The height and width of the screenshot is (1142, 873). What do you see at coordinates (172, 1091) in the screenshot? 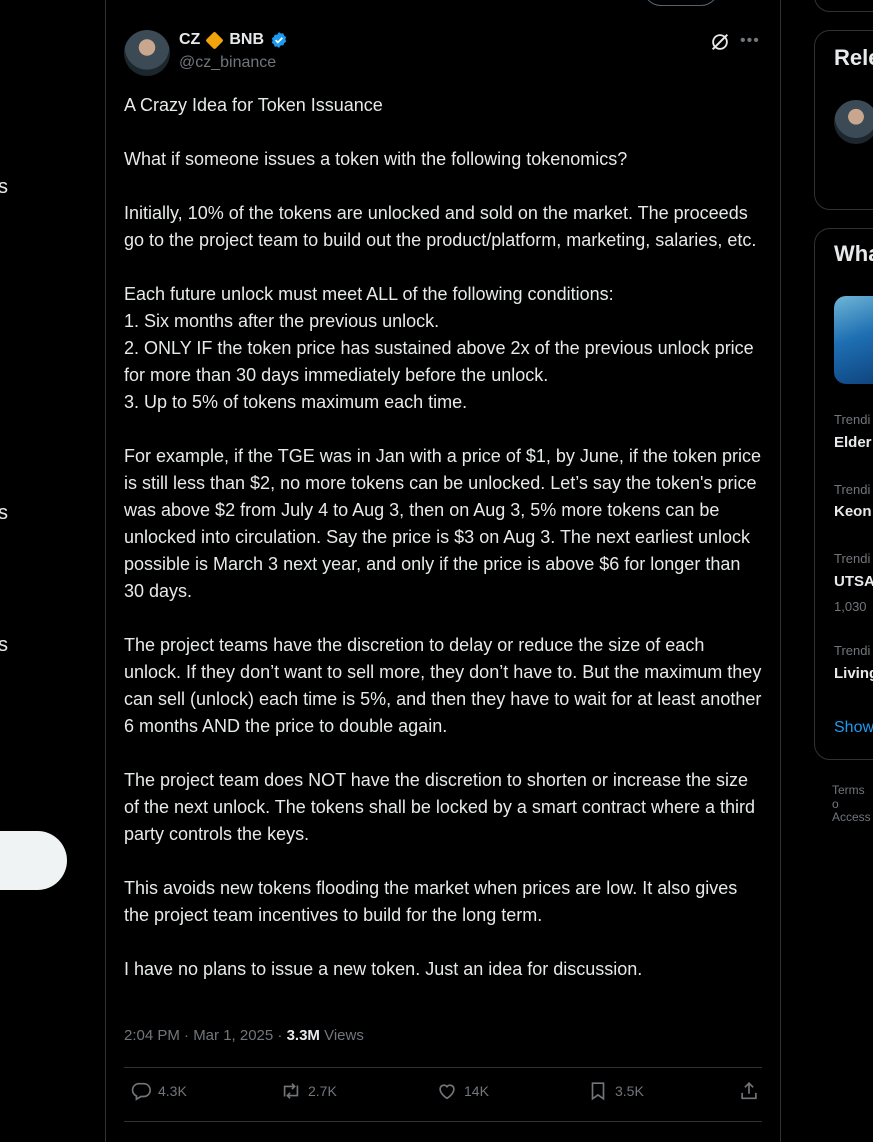
I see `reply-count: 4.3K` at bounding box center [172, 1091].